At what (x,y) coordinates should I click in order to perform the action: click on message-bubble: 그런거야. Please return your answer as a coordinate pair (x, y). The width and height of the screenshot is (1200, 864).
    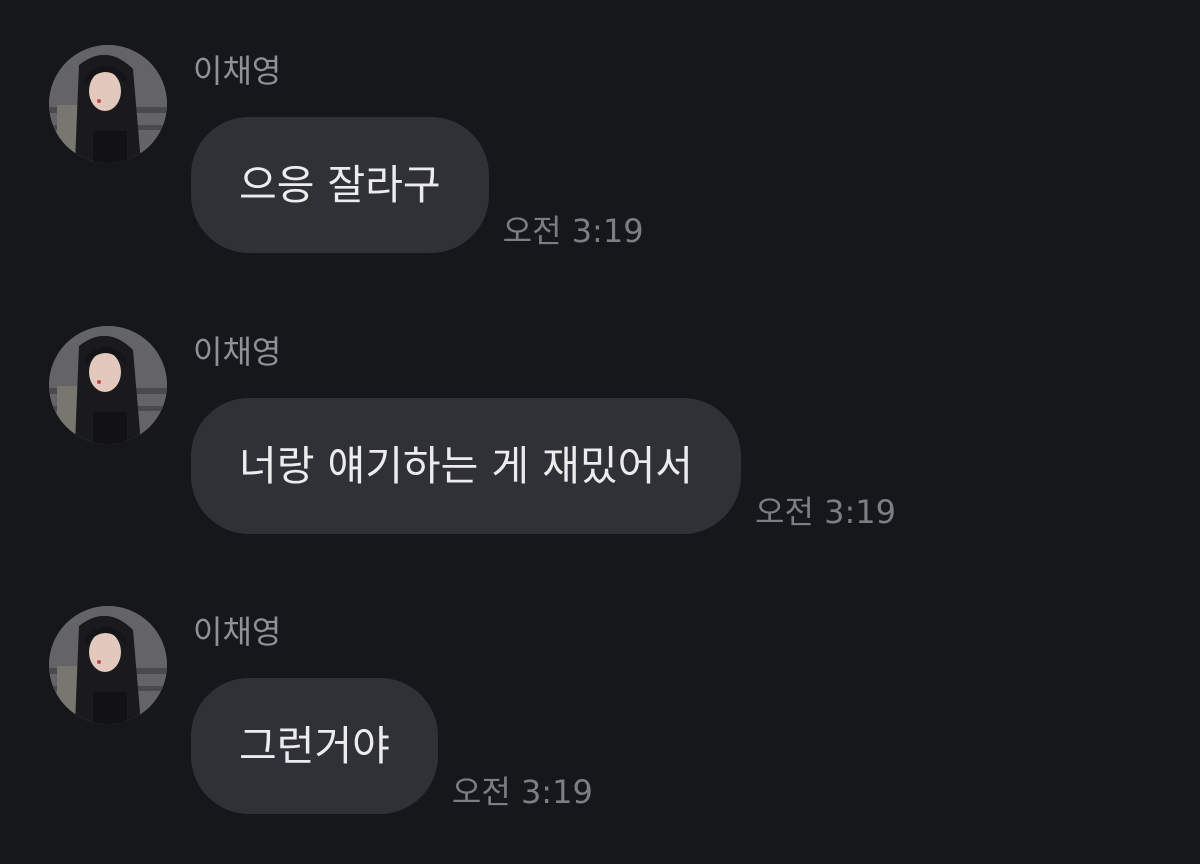
    Looking at the image, I should click on (314, 746).